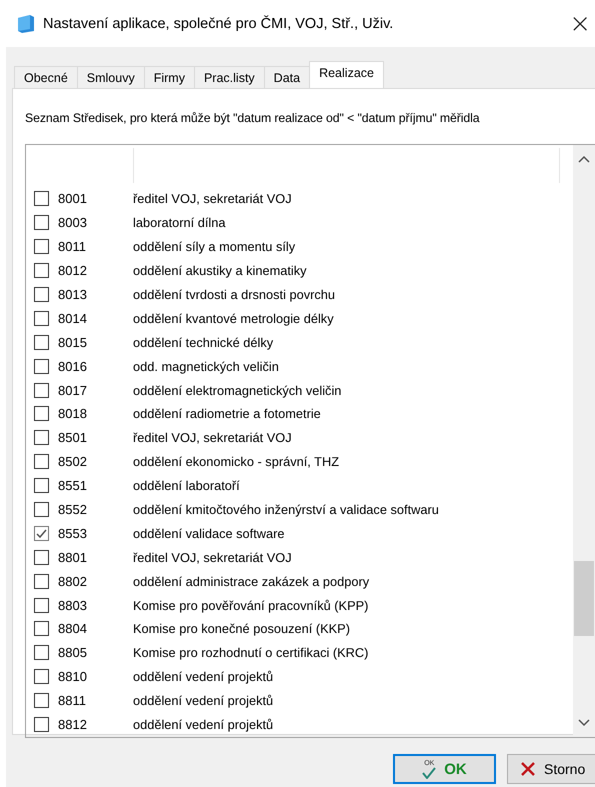 The image size is (595, 787). Describe the element at coordinates (220, 270) in the screenshot. I see `name-cell: oddělení akustiky a kinematiky` at that location.